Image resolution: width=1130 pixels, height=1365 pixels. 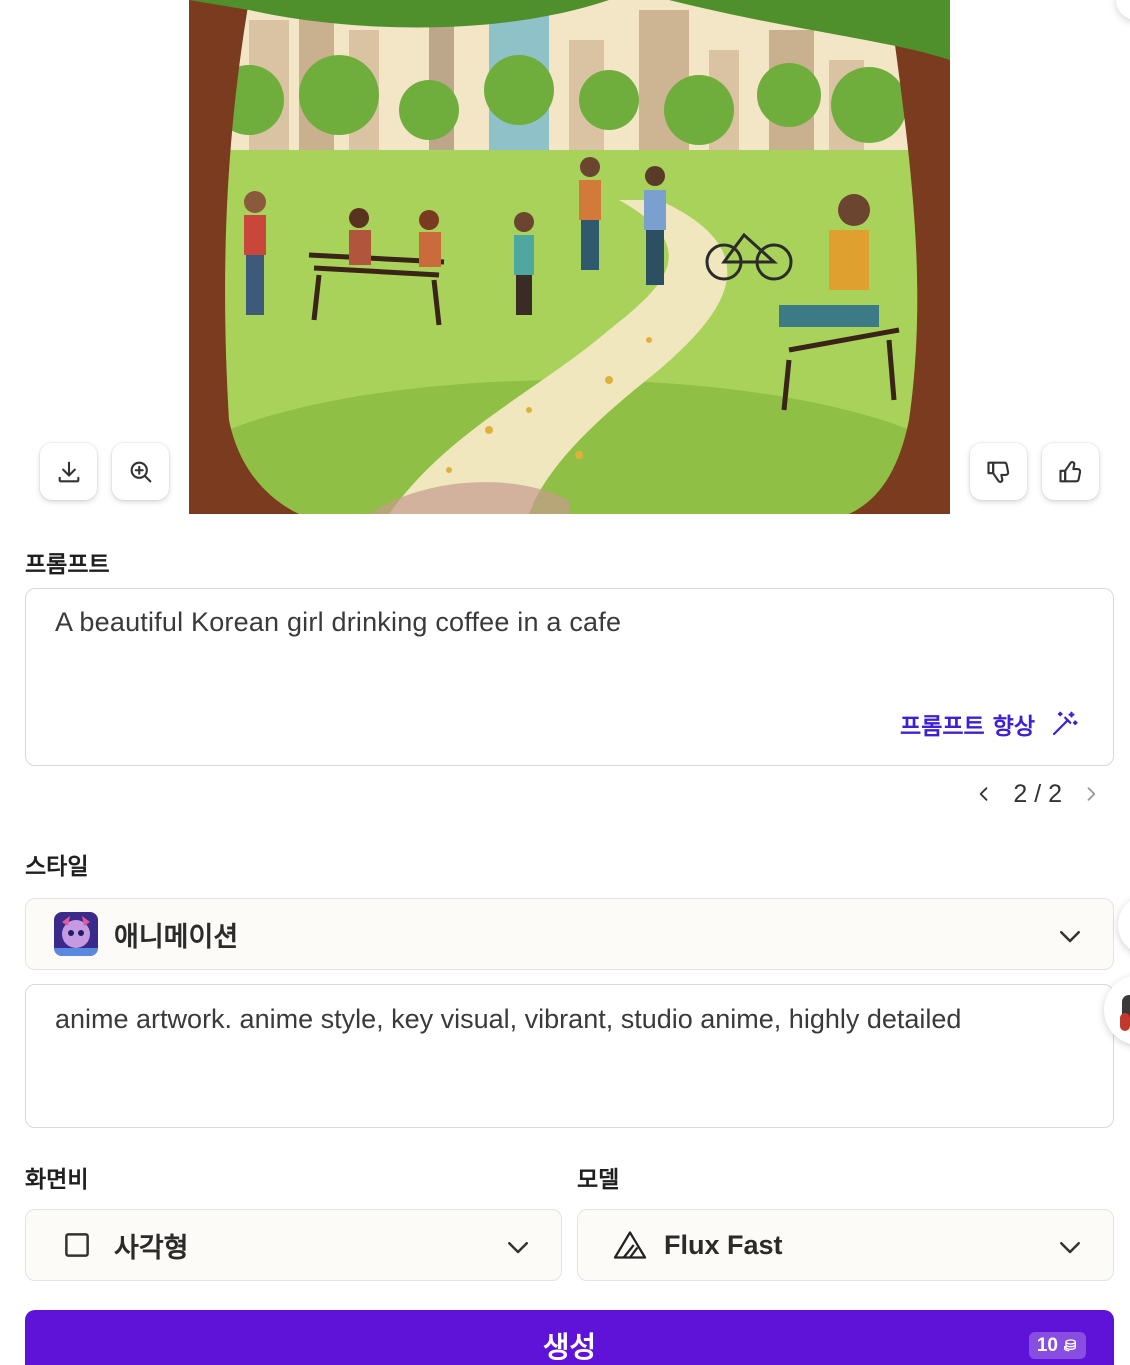 I want to click on pager-text: 2 / 2, so click(x=1037, y=794).